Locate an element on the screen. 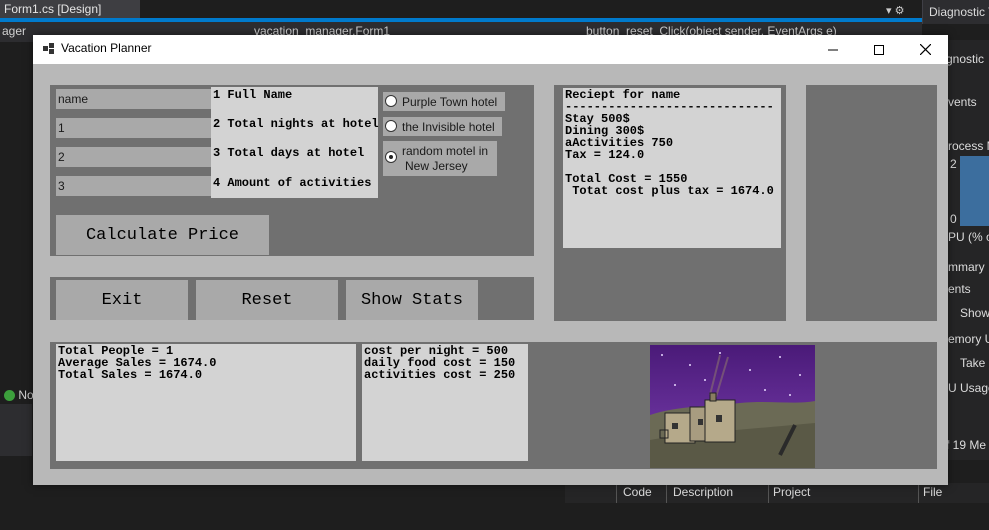 The height and width of the screenshot is (530, 989). label-full-name: 1 Full Name is located at coordinates (253, 95).